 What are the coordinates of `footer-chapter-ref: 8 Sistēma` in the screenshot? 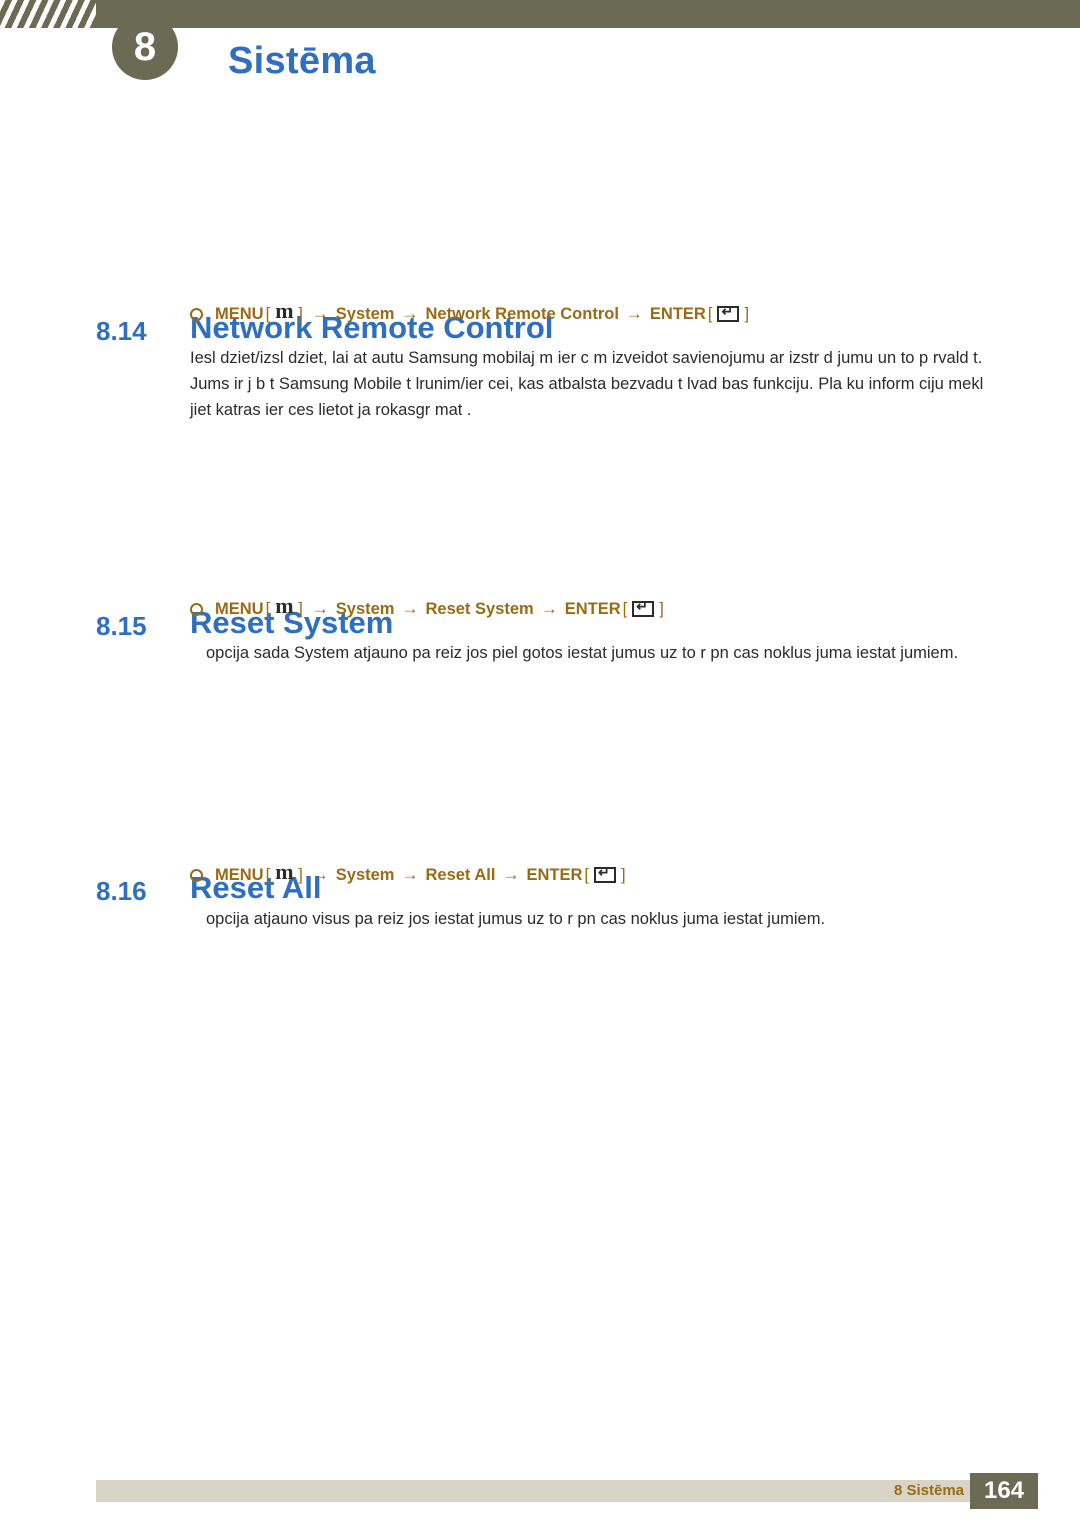 It's located at (928, 1490).